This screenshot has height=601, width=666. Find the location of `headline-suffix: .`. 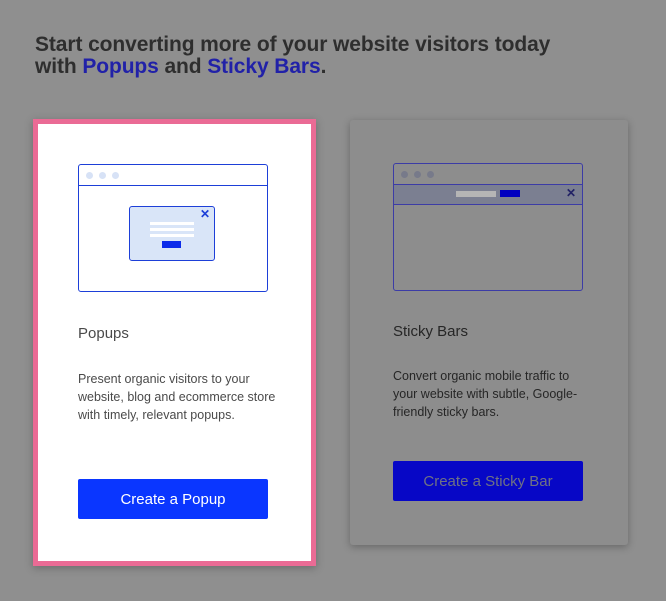

headline-suffix: . is located at coordinates (323, 66).